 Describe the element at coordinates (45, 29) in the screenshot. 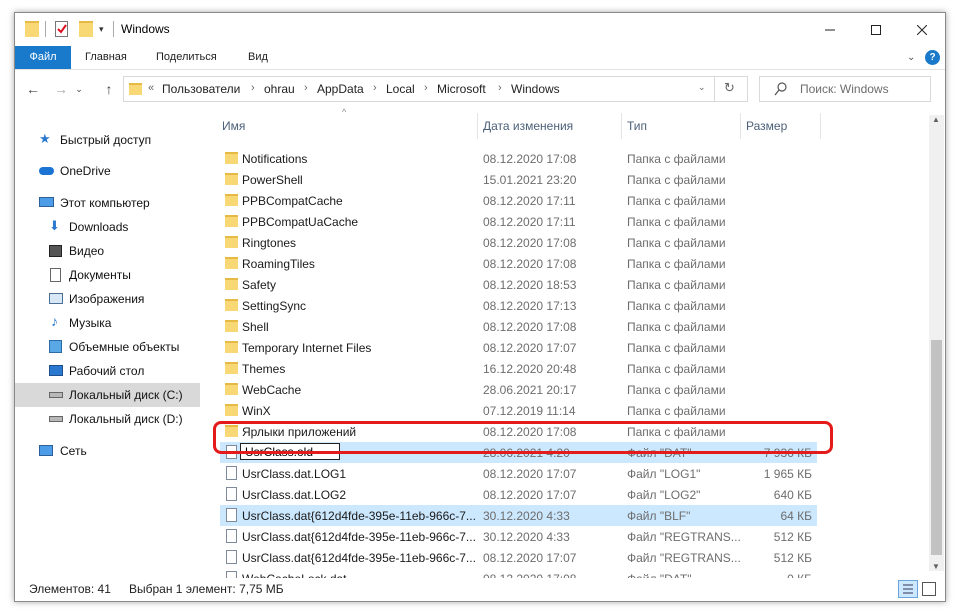

I see `separator` at that location.